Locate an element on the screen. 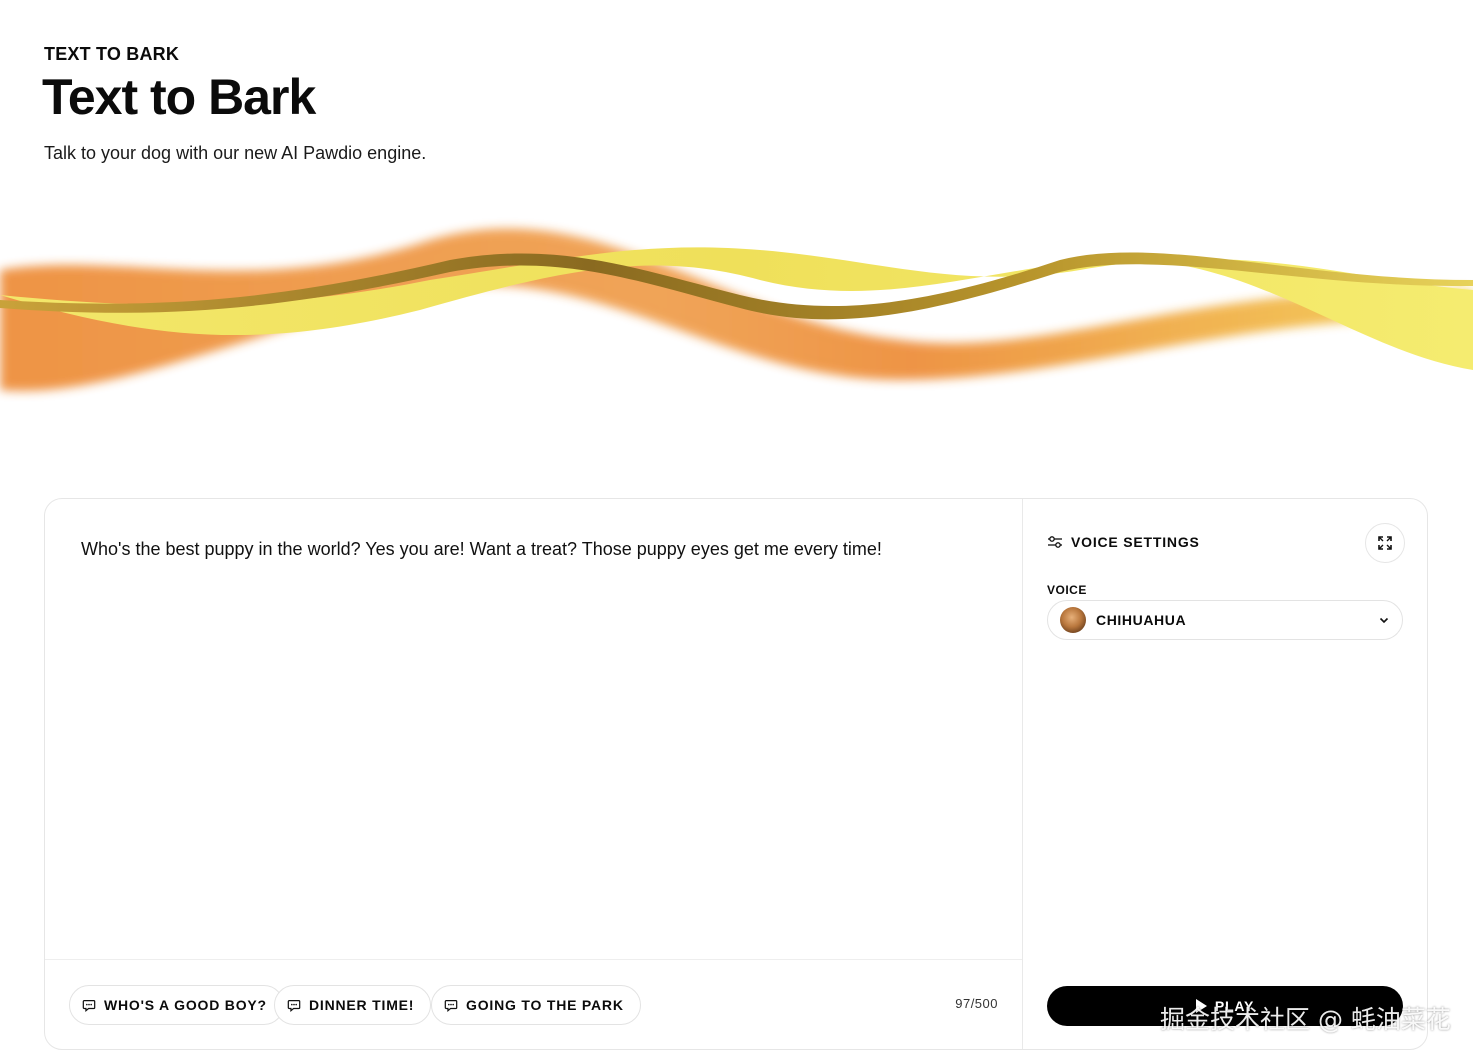 The image size is (1473, 1058). page-title: Text to Bark is located at coordinates (179, 97).